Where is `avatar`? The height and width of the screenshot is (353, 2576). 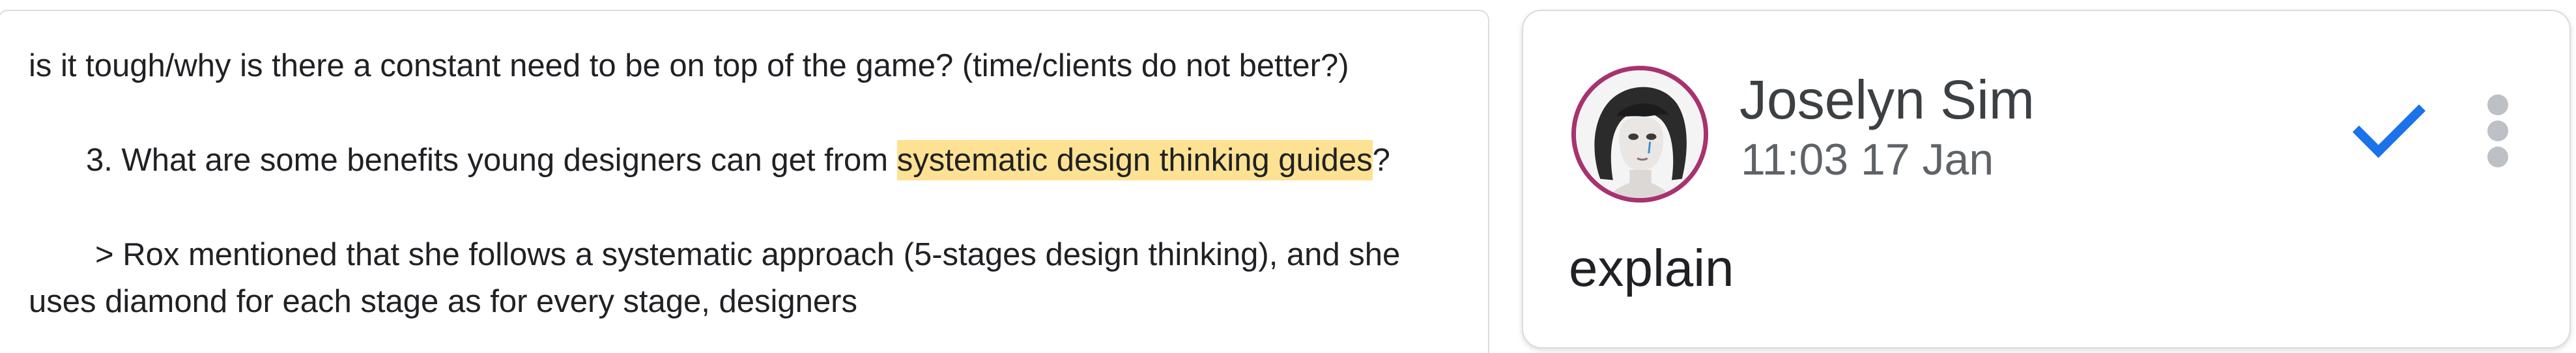
avatar is located at coordinates (1639, 134).